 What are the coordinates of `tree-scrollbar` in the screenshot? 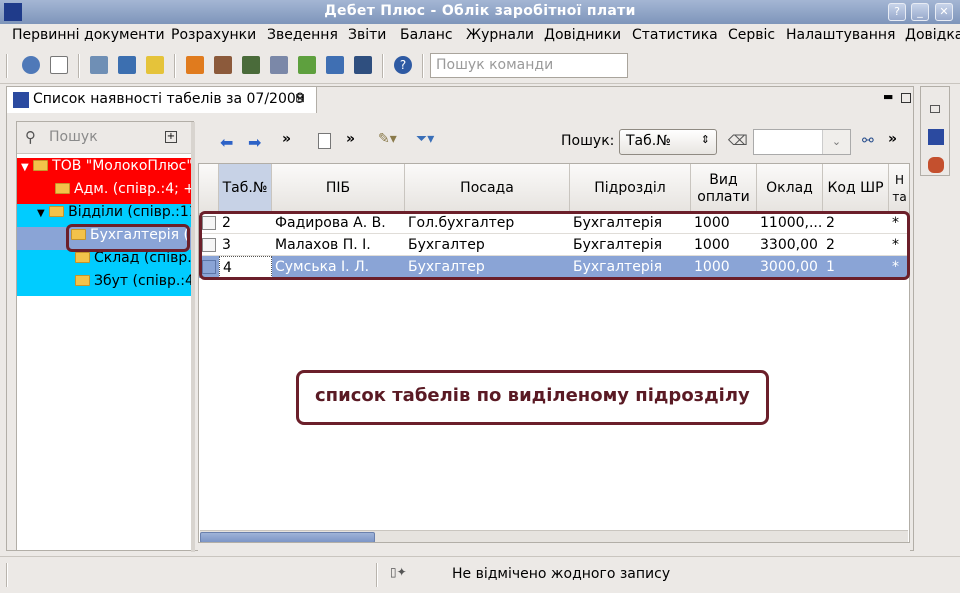 It's located at (193, 337).